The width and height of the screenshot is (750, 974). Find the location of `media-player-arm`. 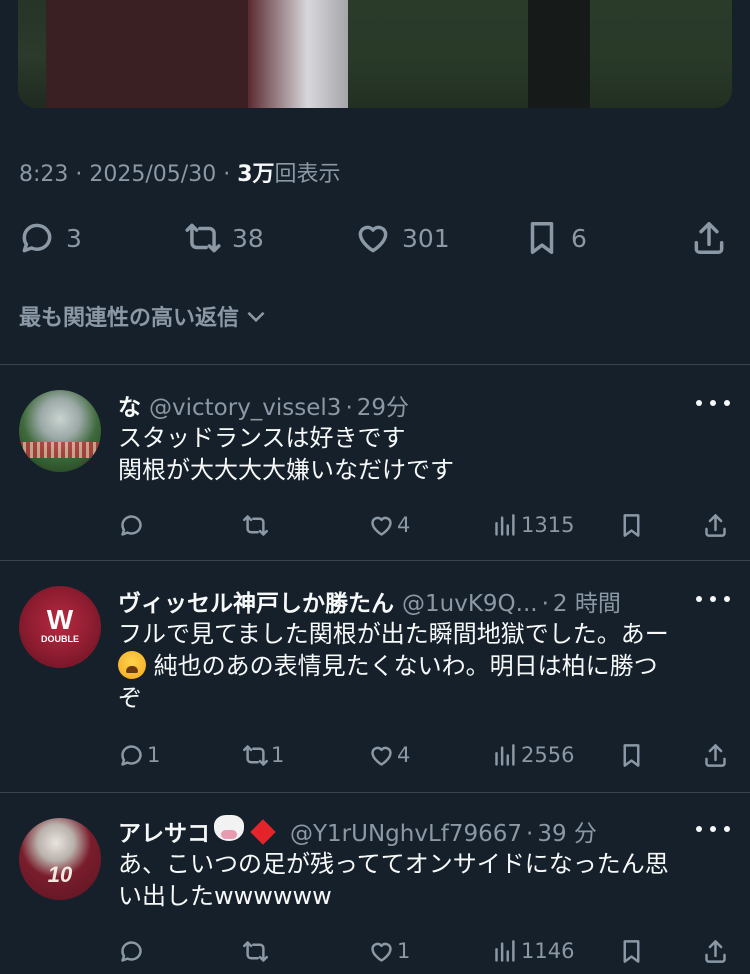

media-player-arm is located at coordinates (298, 54).